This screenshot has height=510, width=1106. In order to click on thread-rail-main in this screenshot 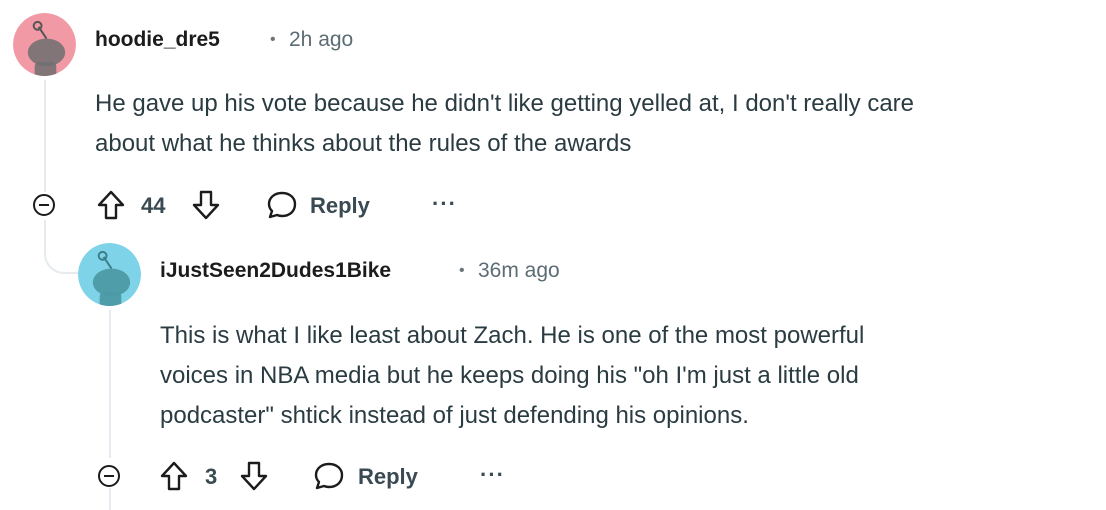, I will do `click(45, 136)`.